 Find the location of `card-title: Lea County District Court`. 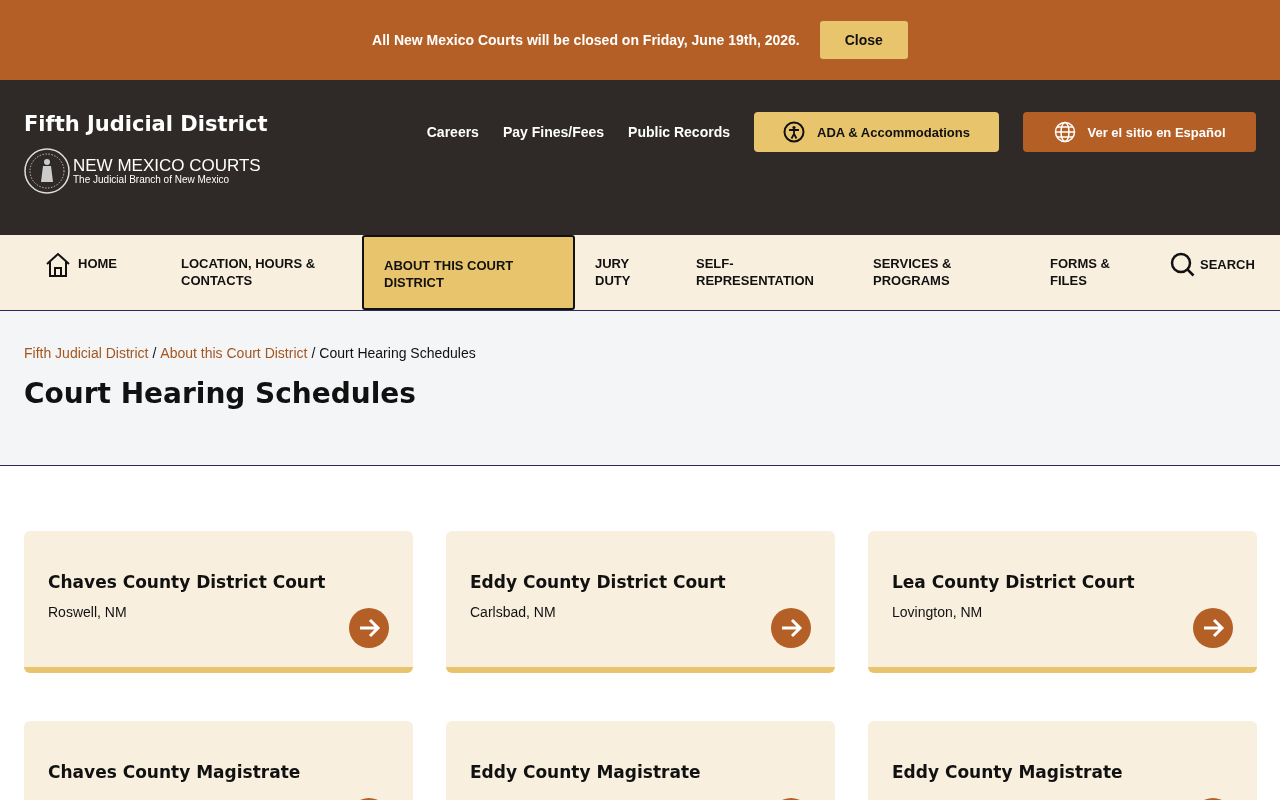

card-title: Lea County District Court is located at coordinates (1014, 582).